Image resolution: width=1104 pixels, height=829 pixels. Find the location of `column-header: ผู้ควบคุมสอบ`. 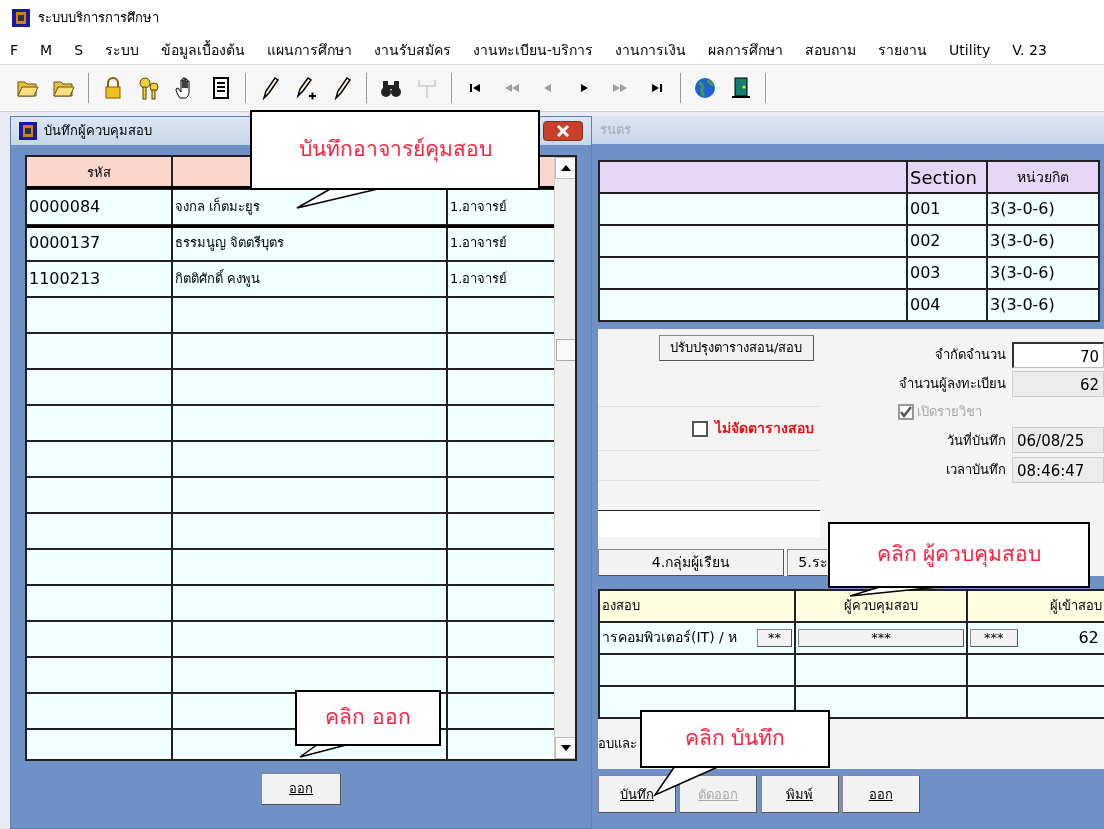

column-header: ผู้ควบคุมสอบ is located at coordinates (881, 605).